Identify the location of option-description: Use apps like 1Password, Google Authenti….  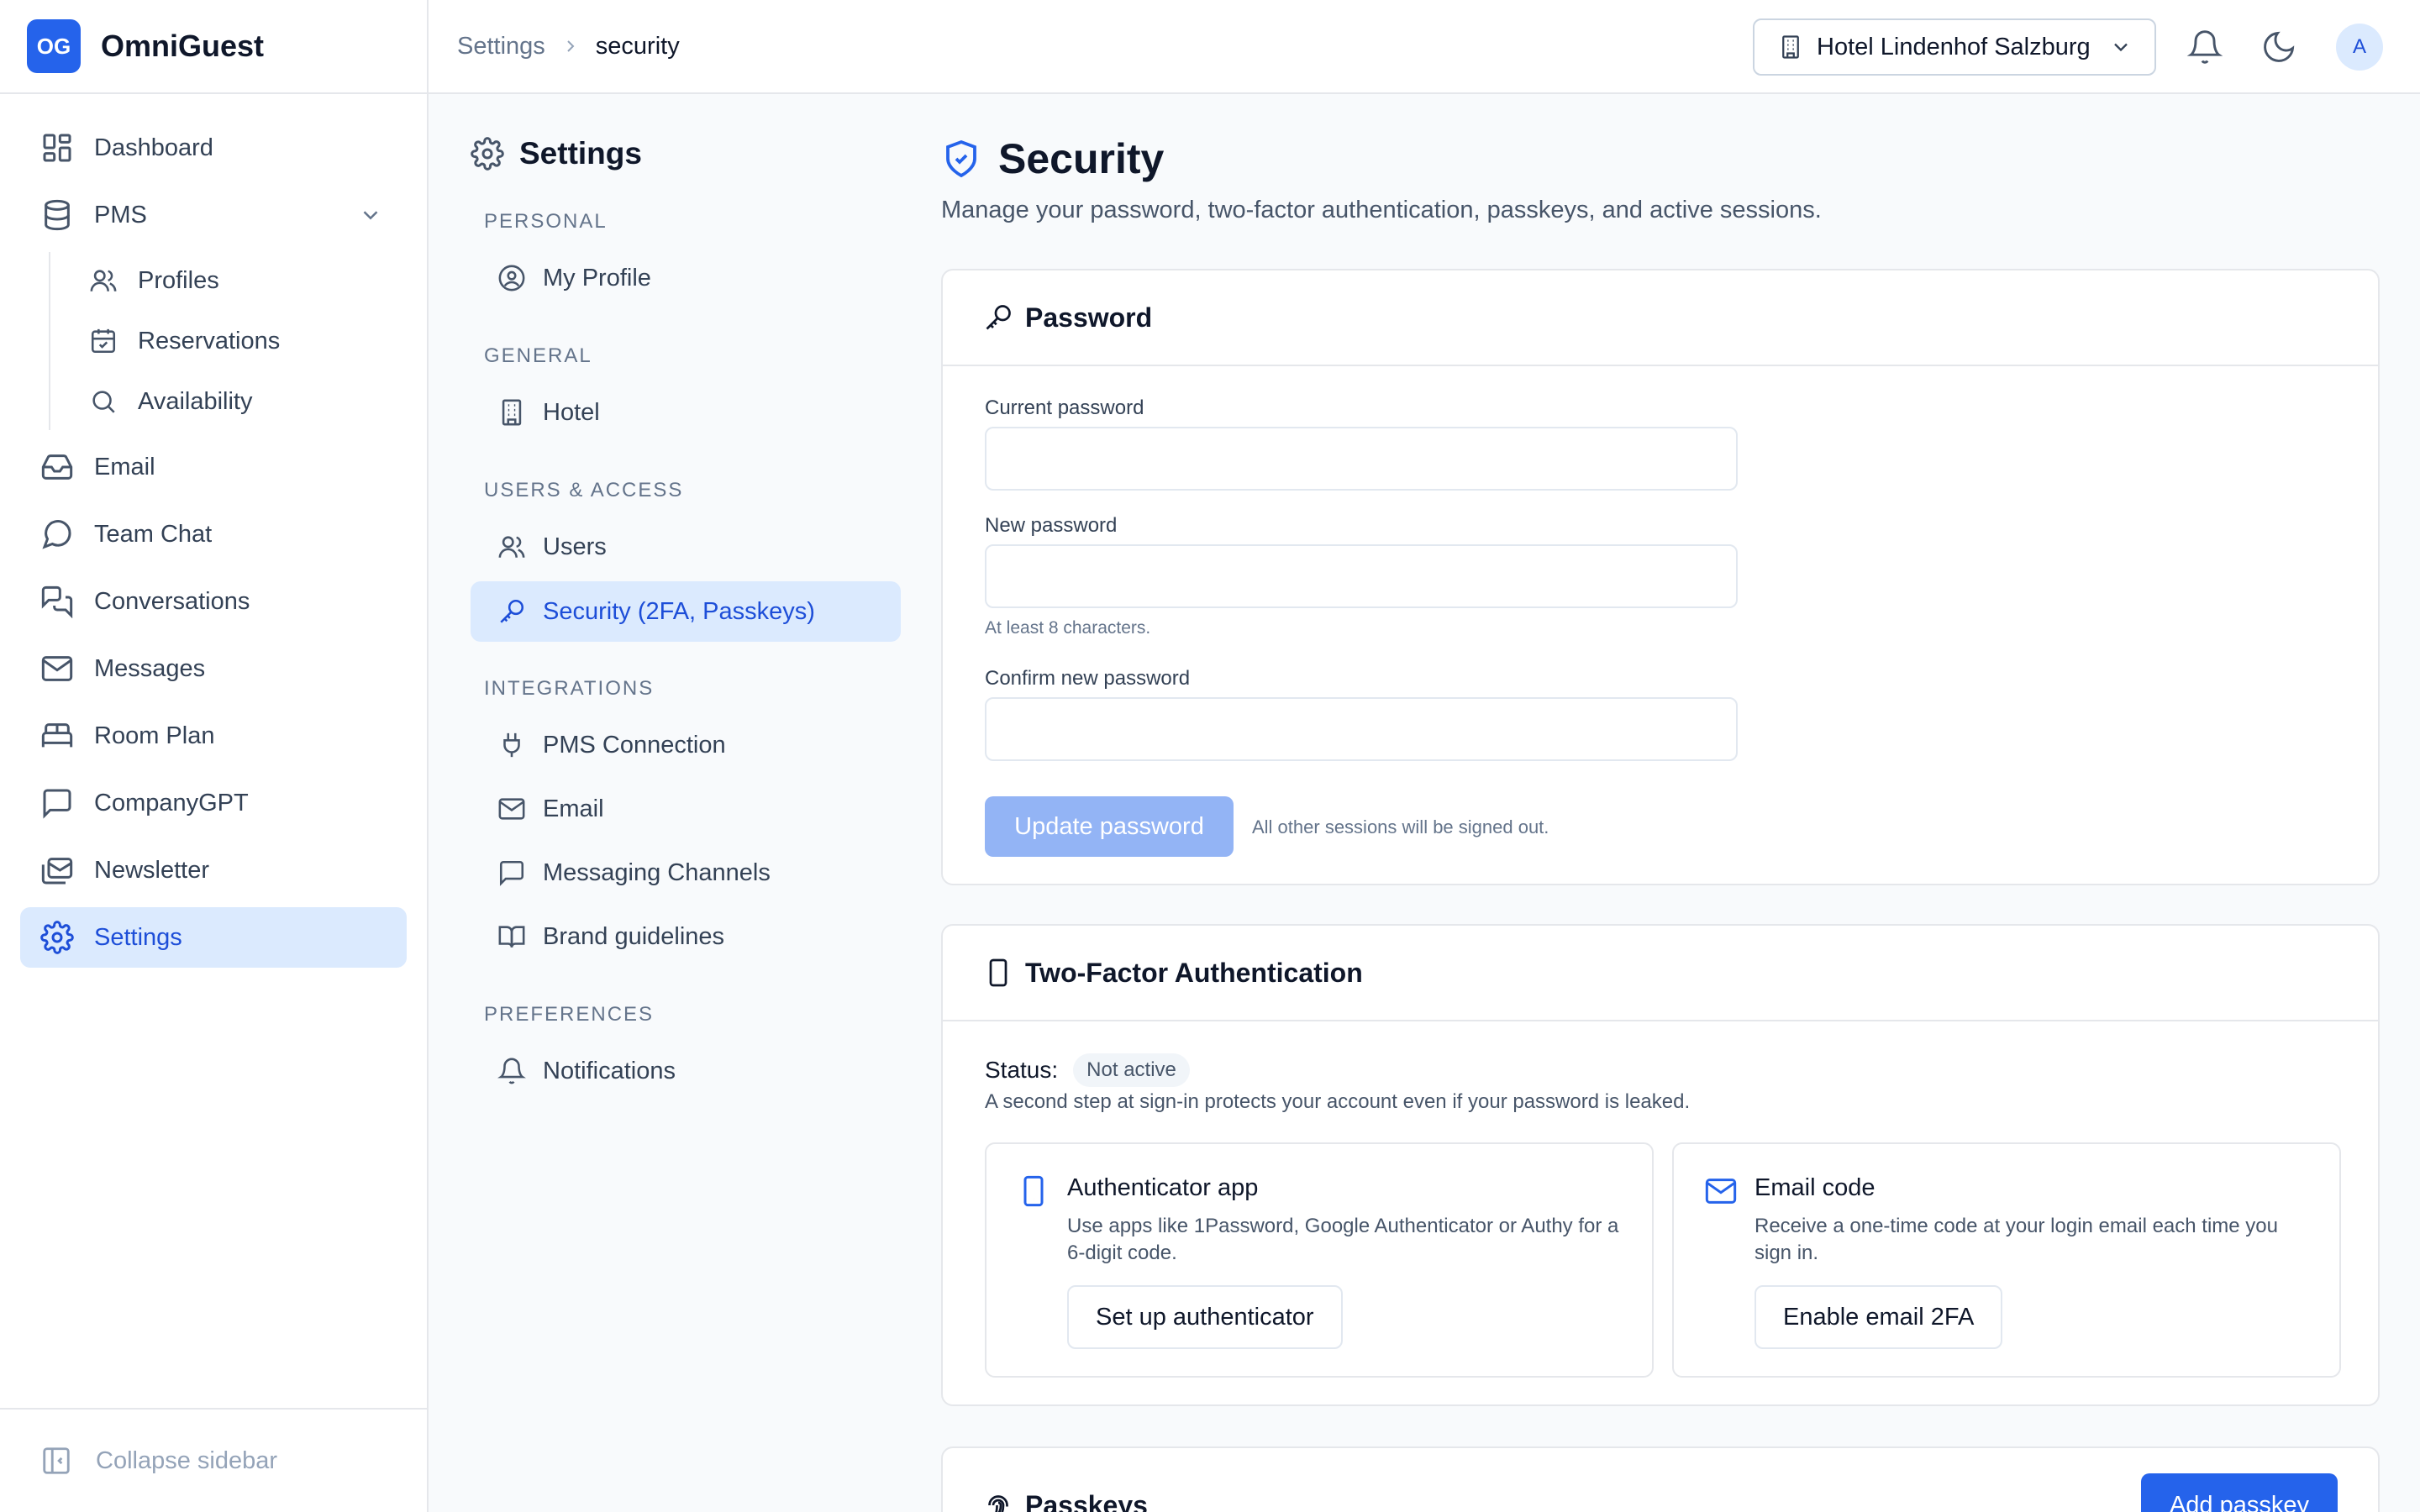
(1343, 1239).